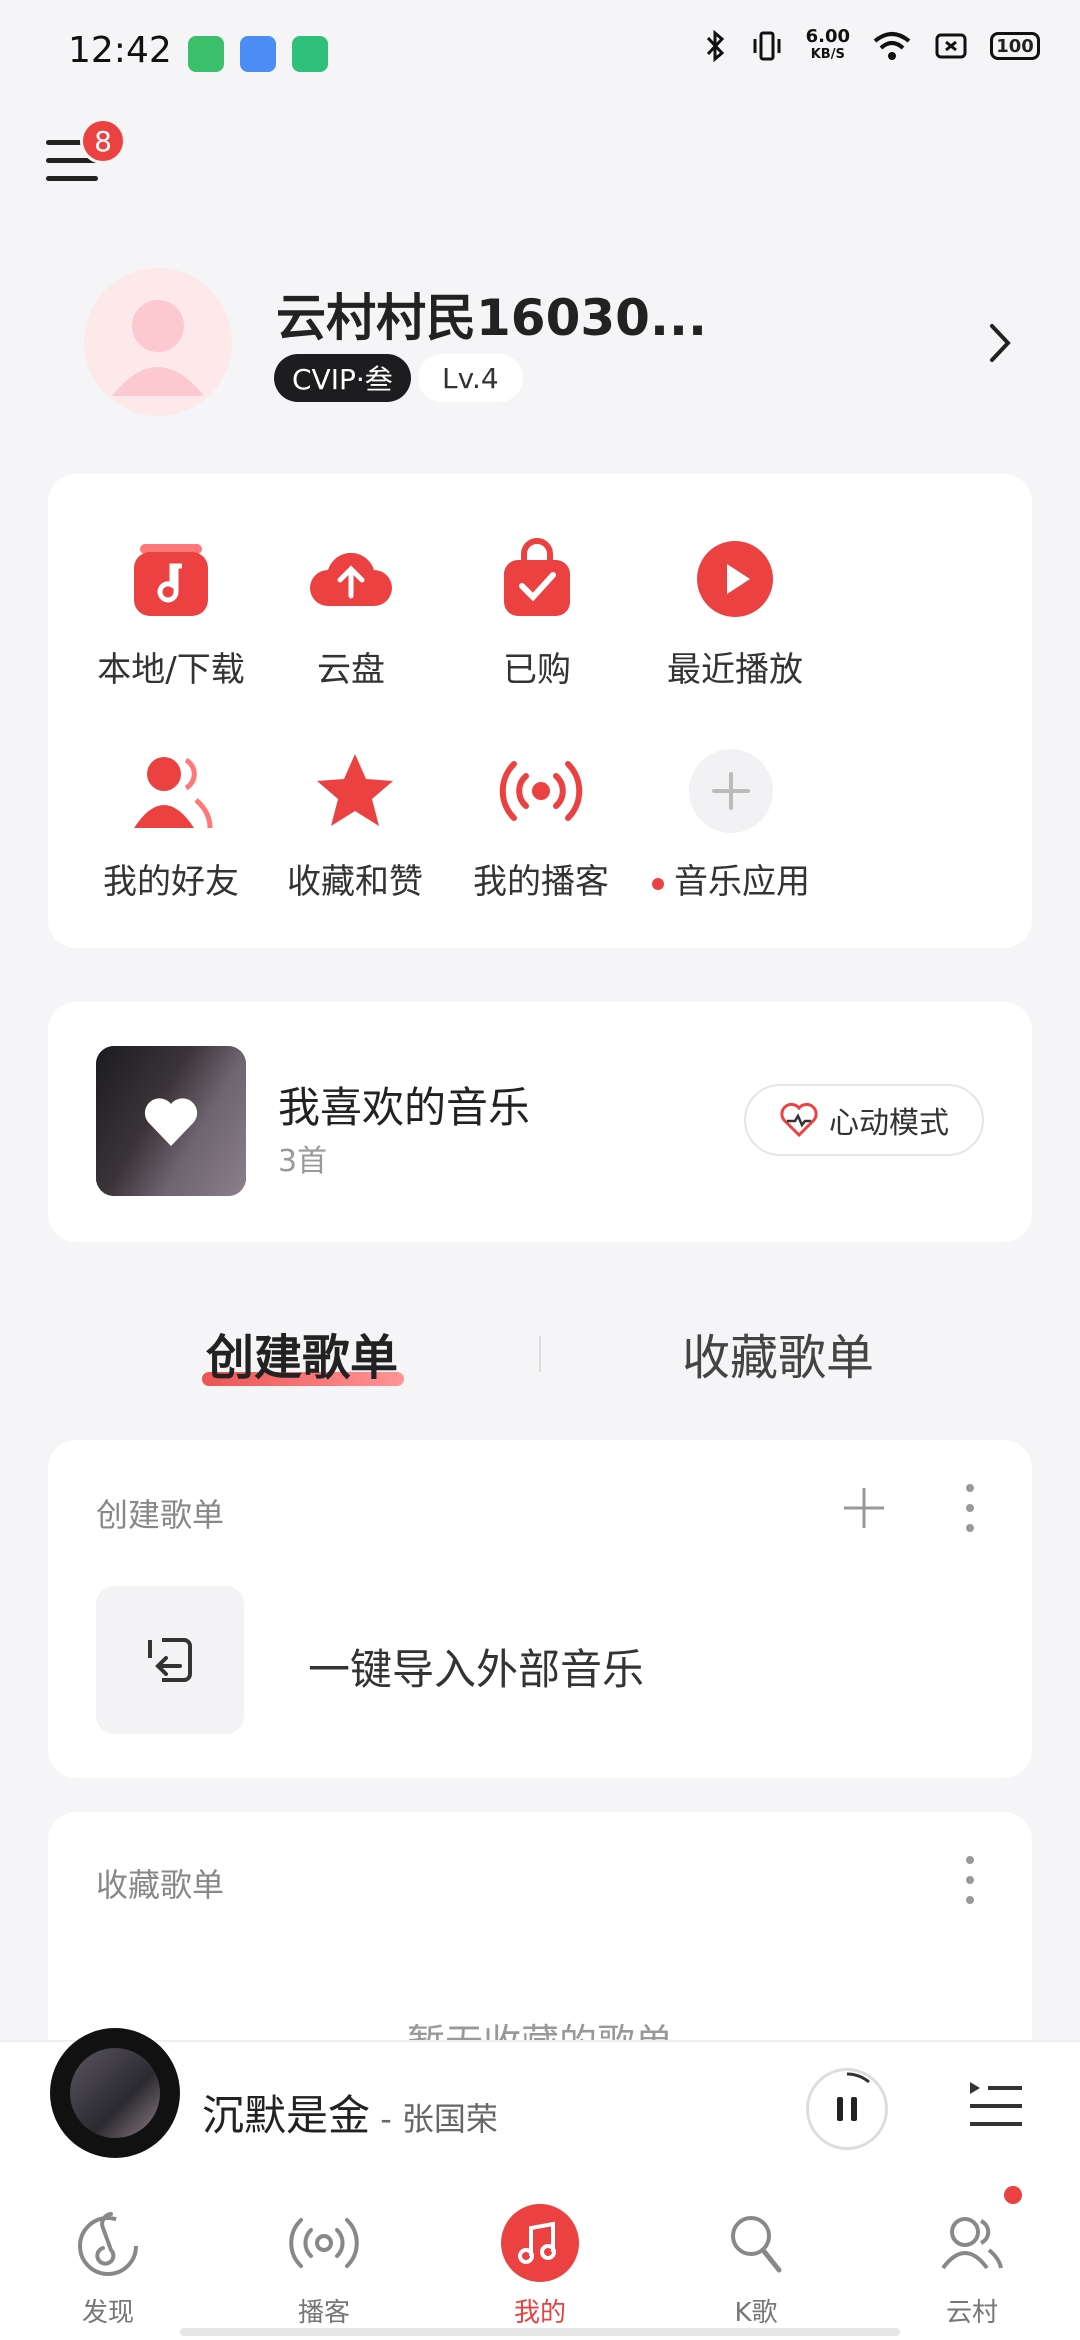 Image resolution: width=1080 pixels, height=2340 pixels. I want to click on created-section-title: 创建歌单, so click(160, 1515).